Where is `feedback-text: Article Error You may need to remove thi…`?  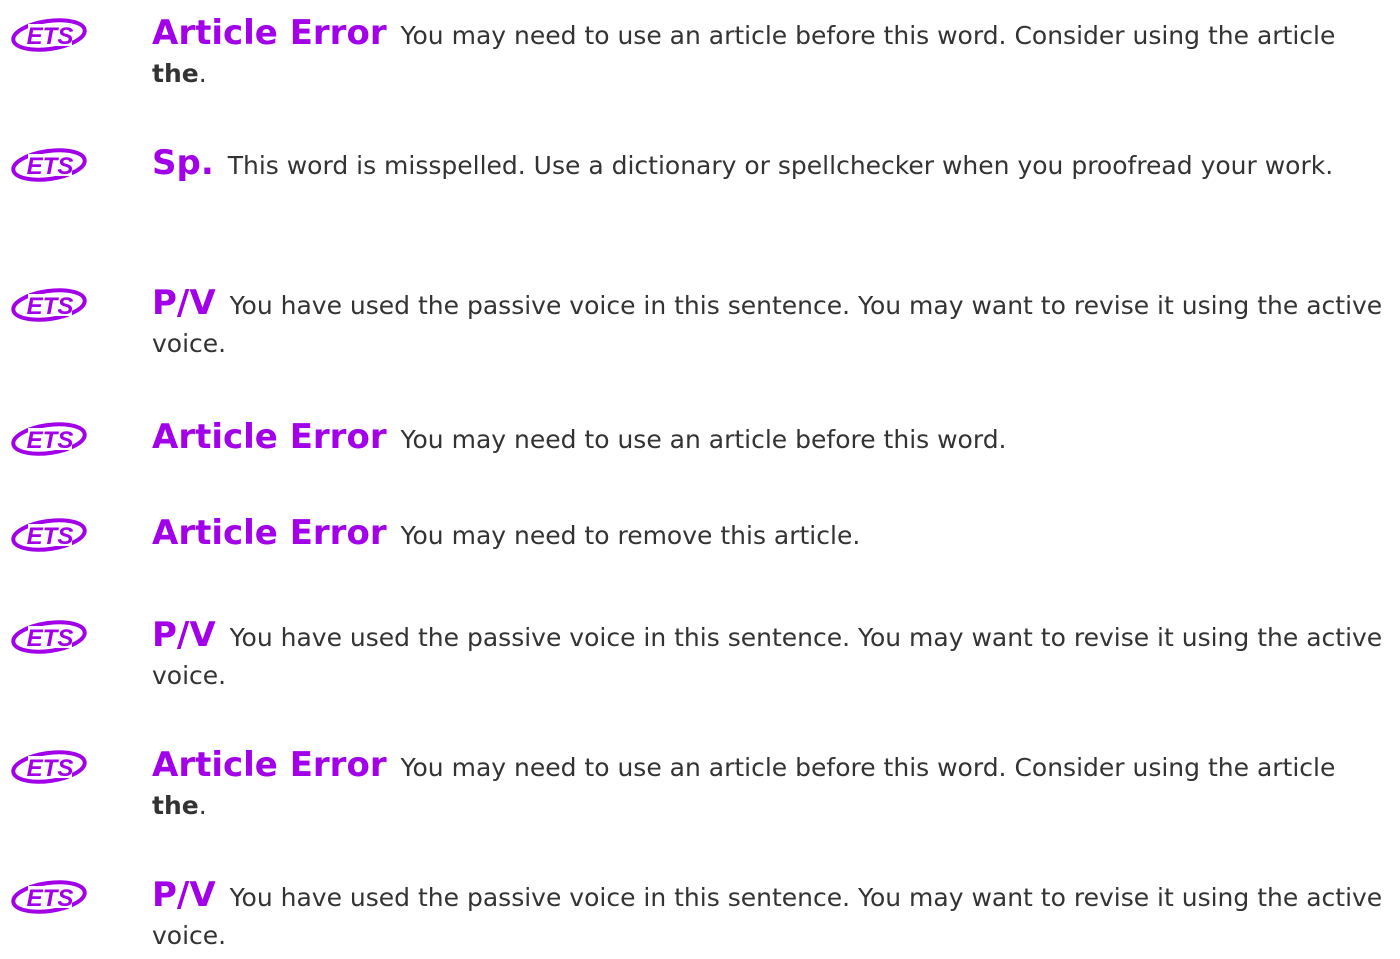
feedback-text: Article Error You may need to remove thi… is located at coordinates (768, 534).